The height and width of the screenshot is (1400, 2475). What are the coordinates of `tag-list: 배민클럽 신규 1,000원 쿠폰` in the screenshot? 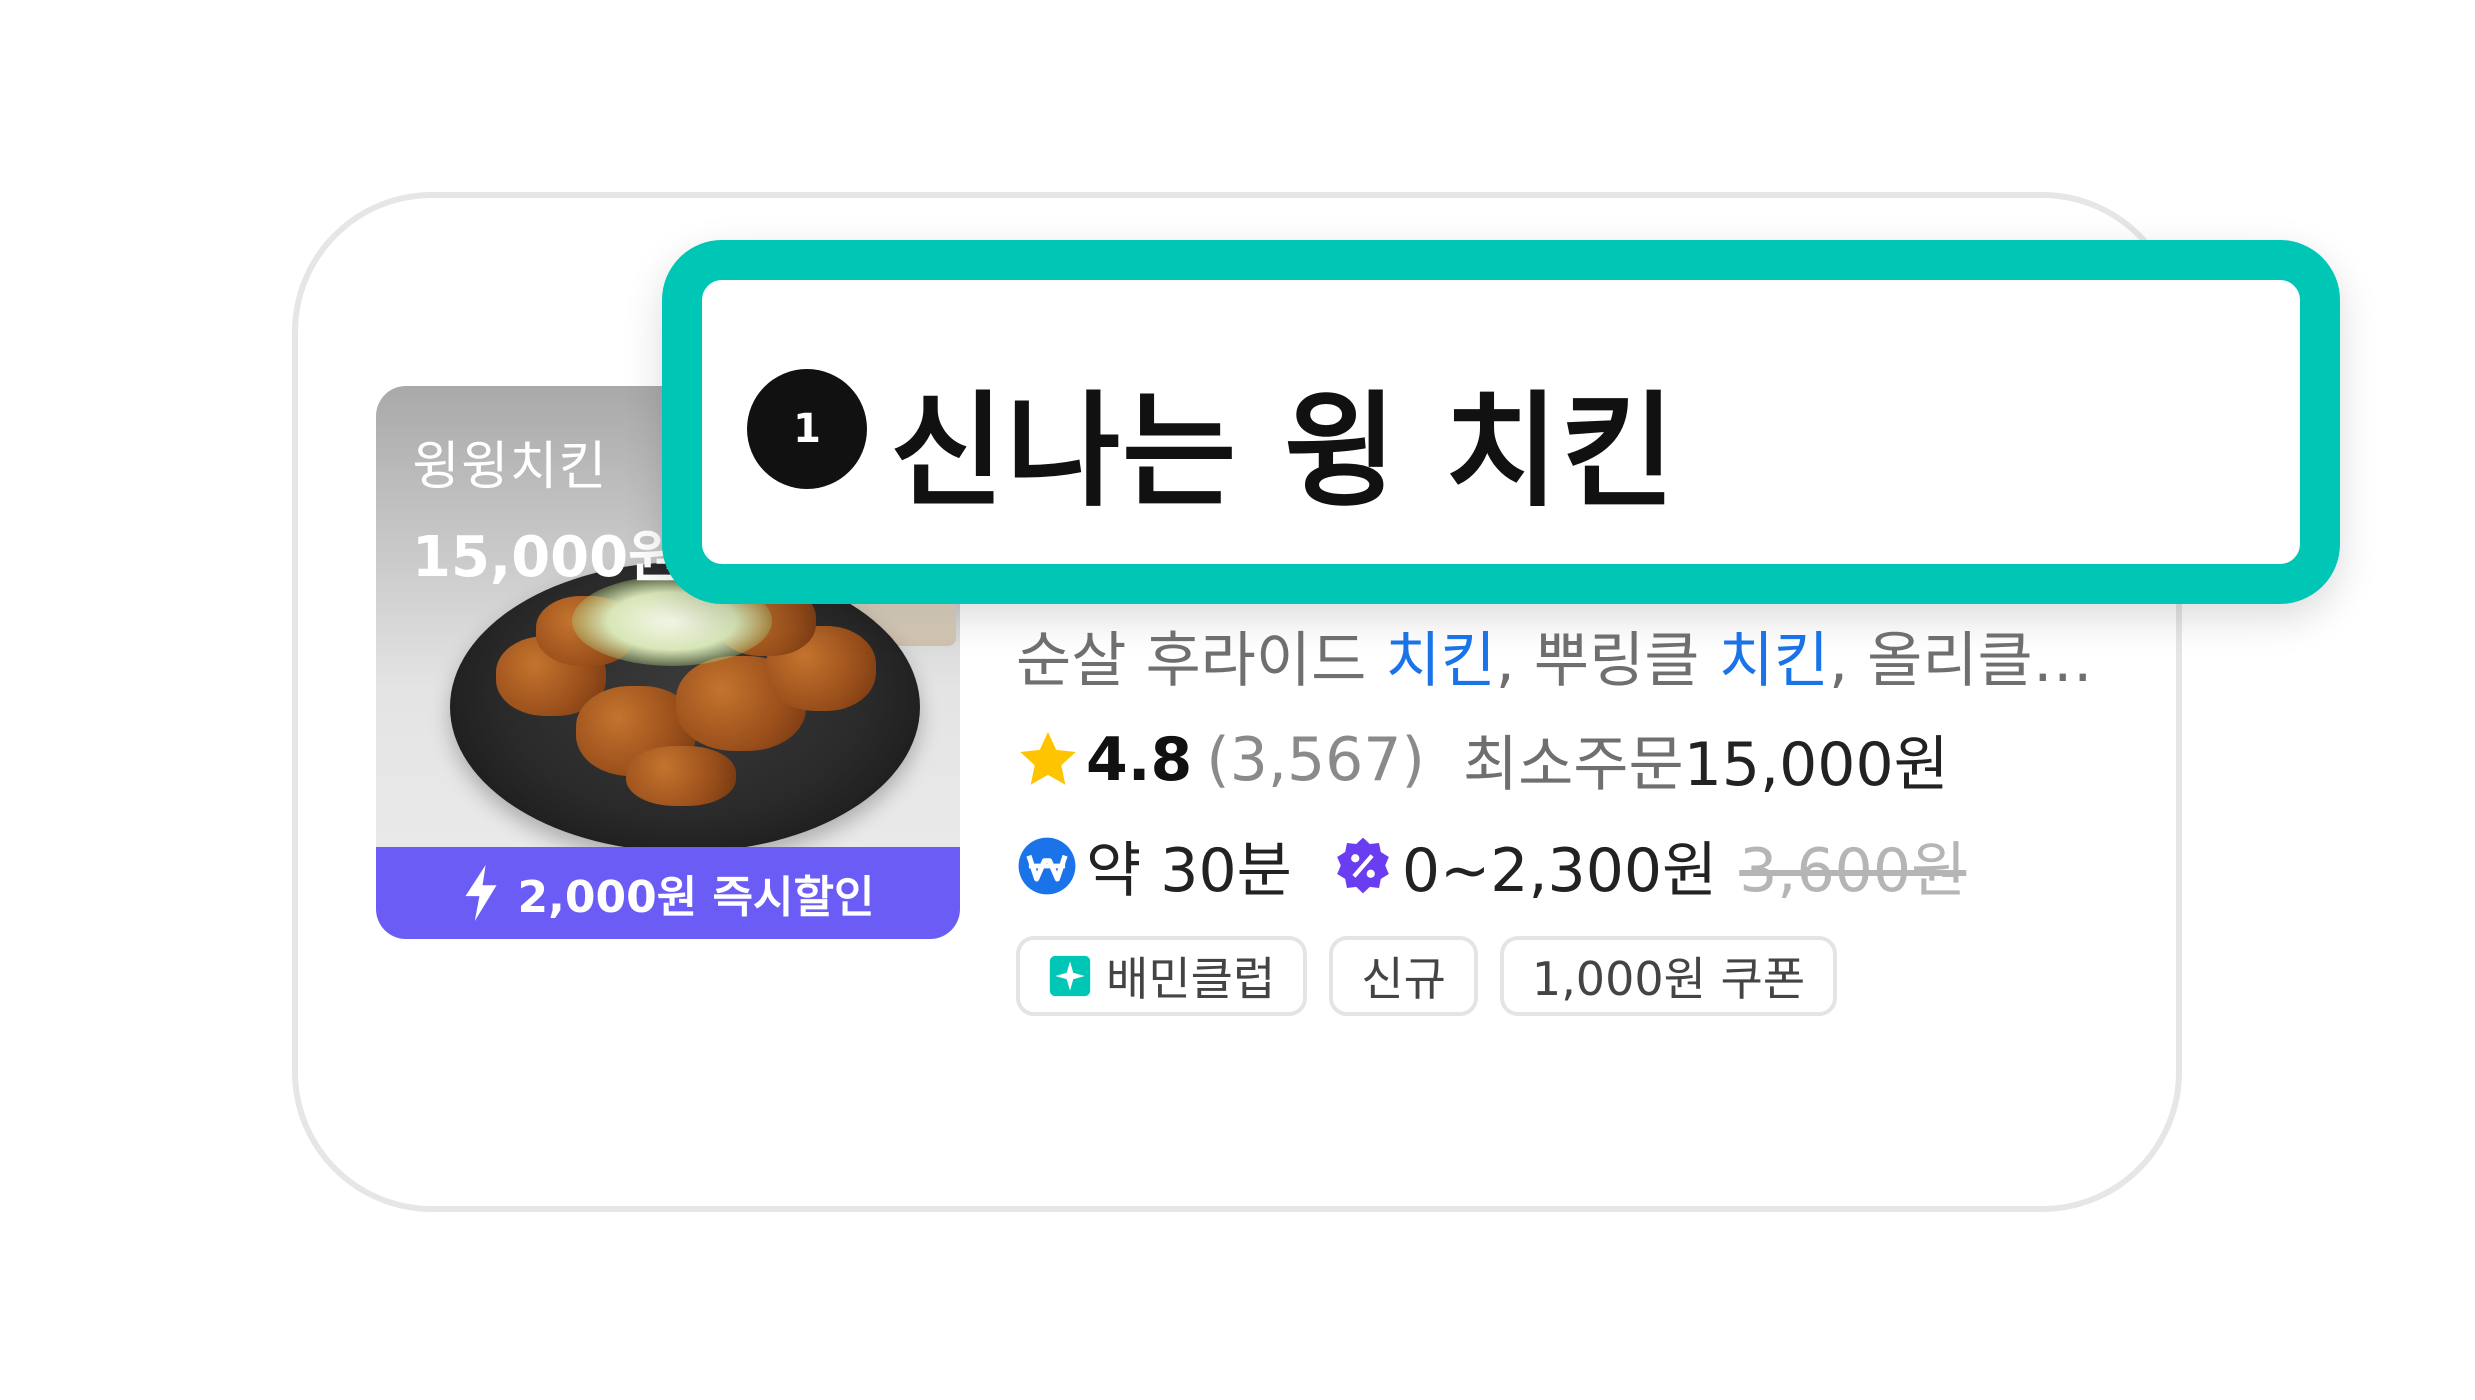 It's located at (1427, 976).